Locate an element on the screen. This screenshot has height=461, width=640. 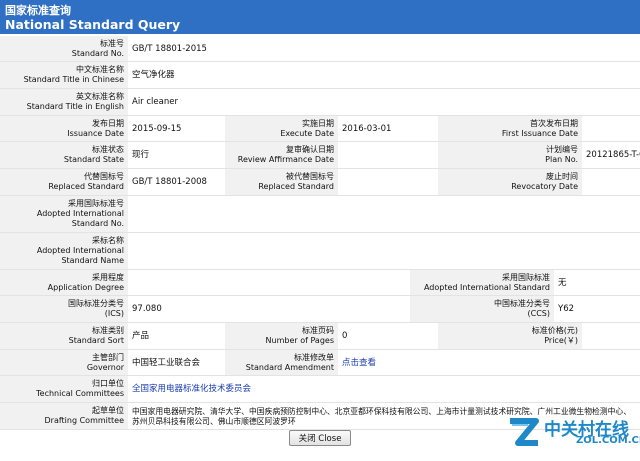
label-en: Number of Pages is located at coordinates (299, 340).